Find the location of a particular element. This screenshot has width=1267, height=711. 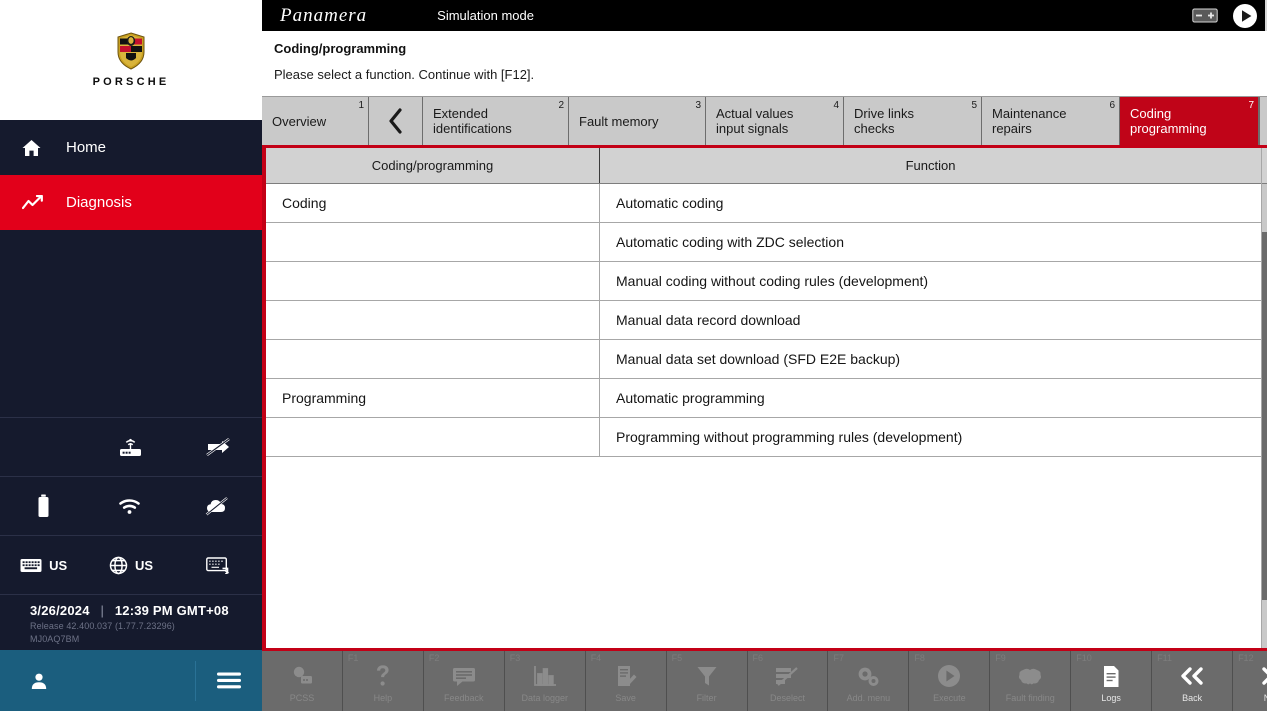

tab-overview: Overview 1 is located at coordinates (315, 121).